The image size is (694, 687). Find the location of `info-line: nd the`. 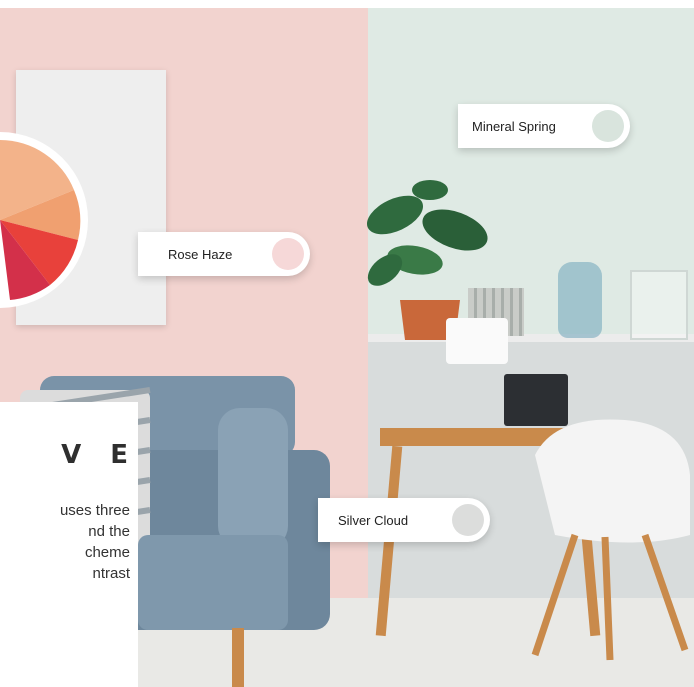

info-line: nd the is located at coordinates (109, 531).